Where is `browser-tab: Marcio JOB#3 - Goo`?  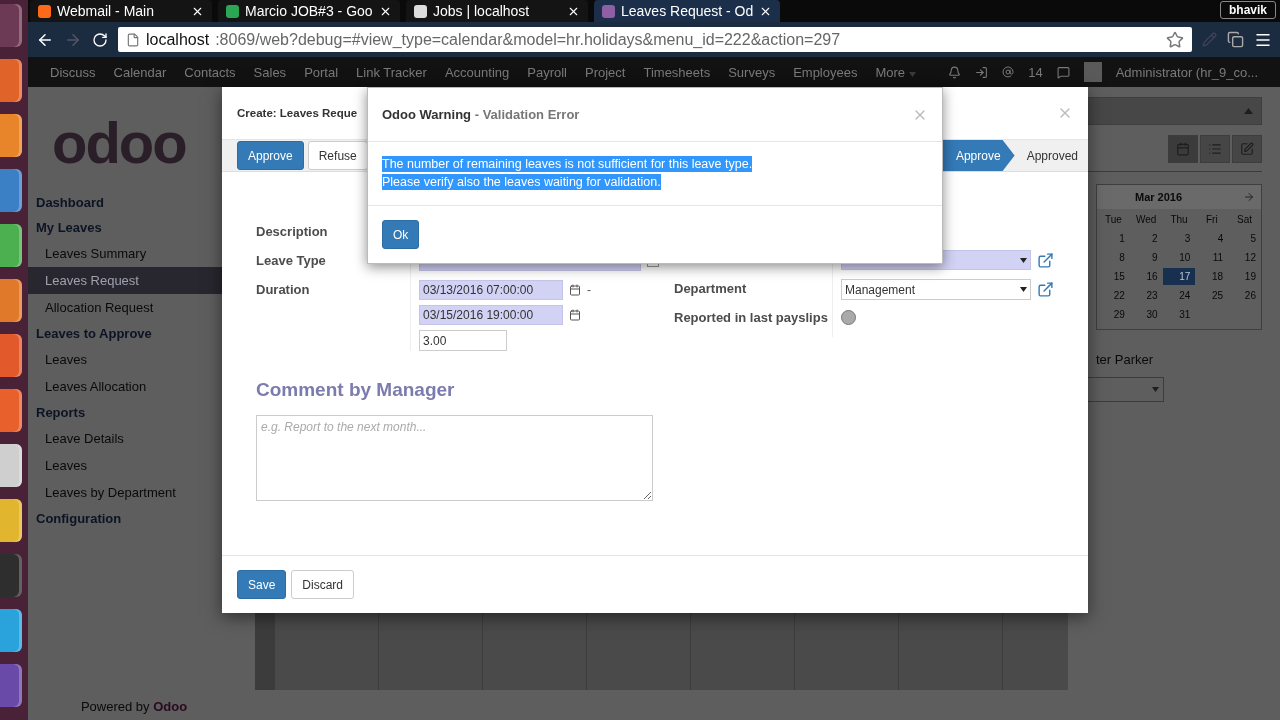
browser-tab: Marcio JOB#3 - Goo is located at coordinates (309, 11).